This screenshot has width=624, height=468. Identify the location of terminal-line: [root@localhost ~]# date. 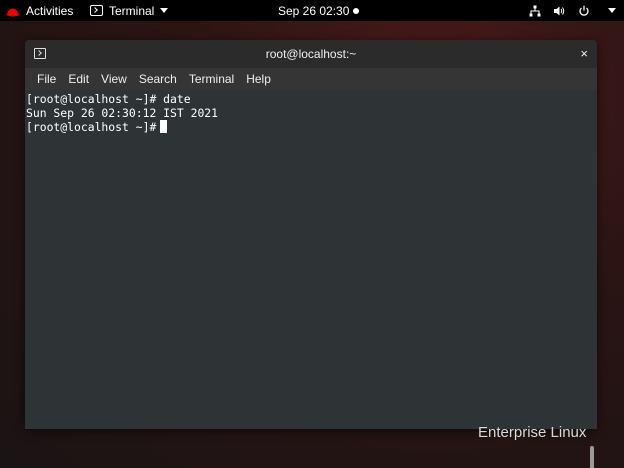
(108, 99).